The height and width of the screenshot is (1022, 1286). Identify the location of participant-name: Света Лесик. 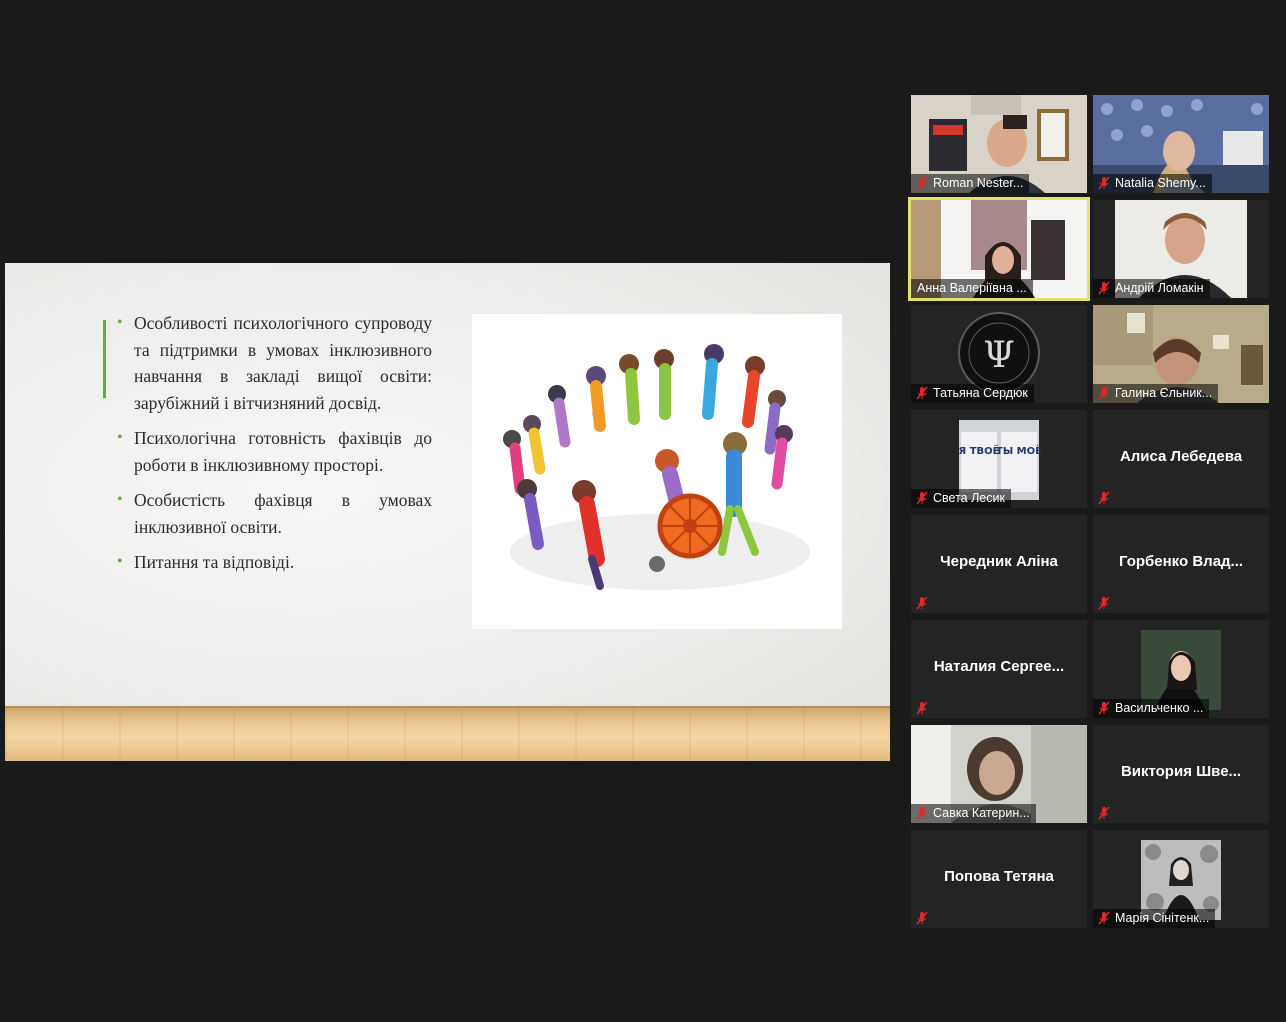
(969, 498).